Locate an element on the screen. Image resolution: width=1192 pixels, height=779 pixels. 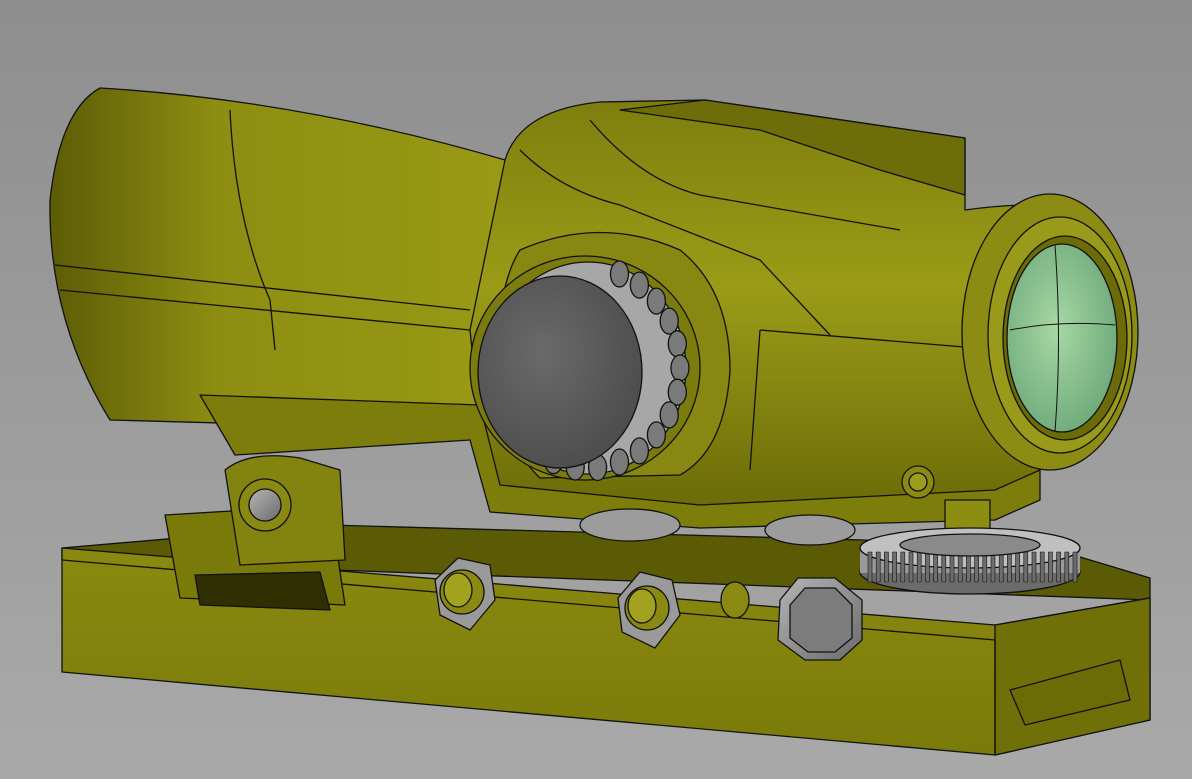
objective-bell is located at coordinates (1050, 332).